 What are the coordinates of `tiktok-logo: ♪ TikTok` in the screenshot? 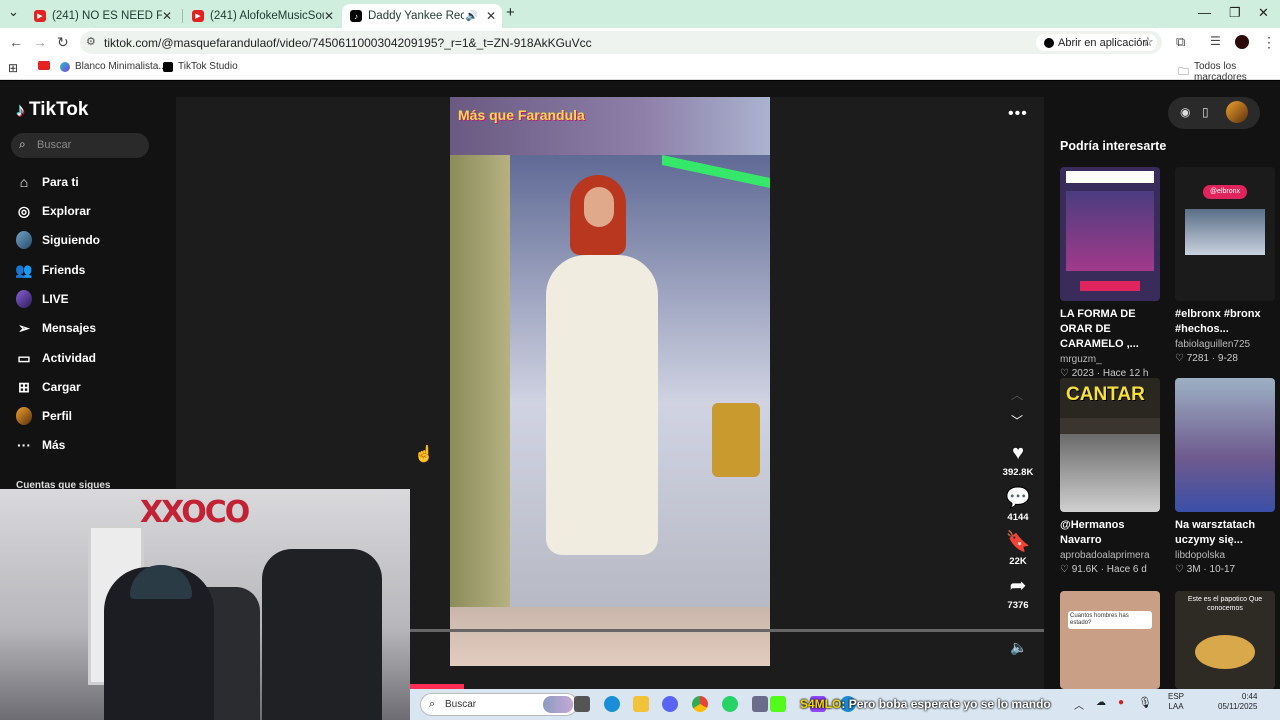 It's located at (52, 110).